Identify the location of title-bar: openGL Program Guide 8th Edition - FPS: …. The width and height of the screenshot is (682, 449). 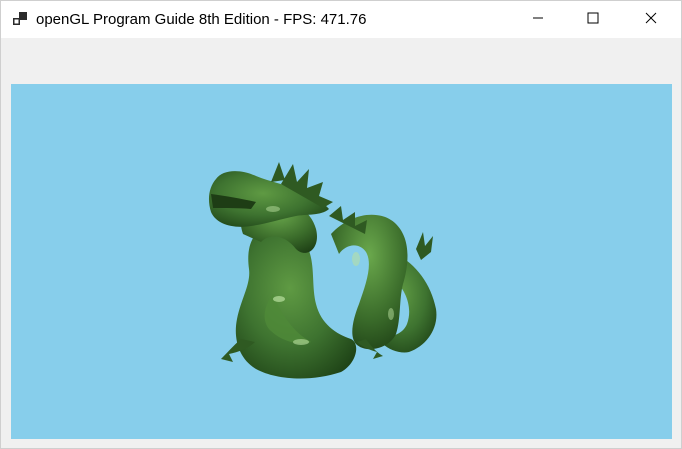
(341, 19).